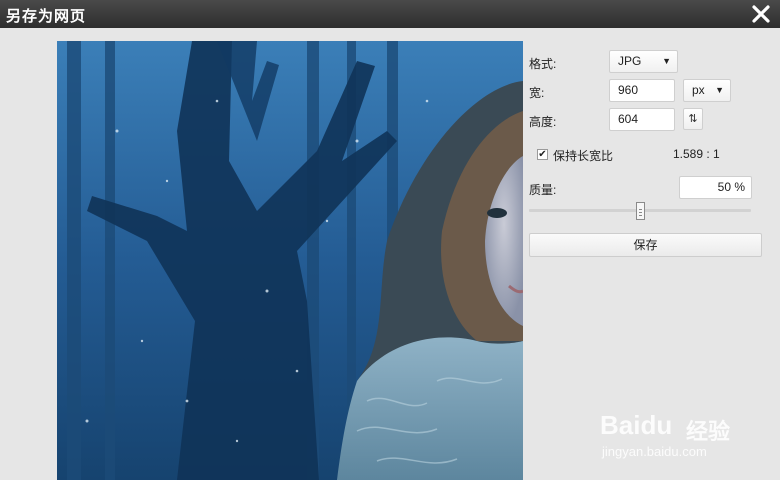 The width and height of the screenshot is (780, 480). Describe the element at coordinates (636, 425) in the screenshot. I see `watermark-brand: Baidu` at that location.